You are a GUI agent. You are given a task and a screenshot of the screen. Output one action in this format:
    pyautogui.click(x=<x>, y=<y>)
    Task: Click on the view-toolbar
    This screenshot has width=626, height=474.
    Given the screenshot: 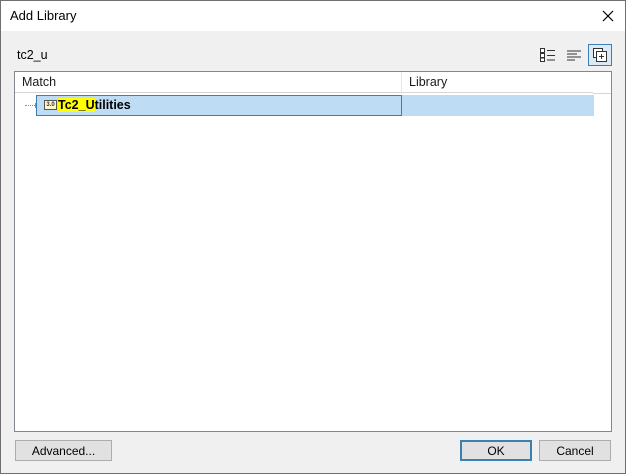 What is the action you would take?
    pyautogui.click(x=574, y=56)
    